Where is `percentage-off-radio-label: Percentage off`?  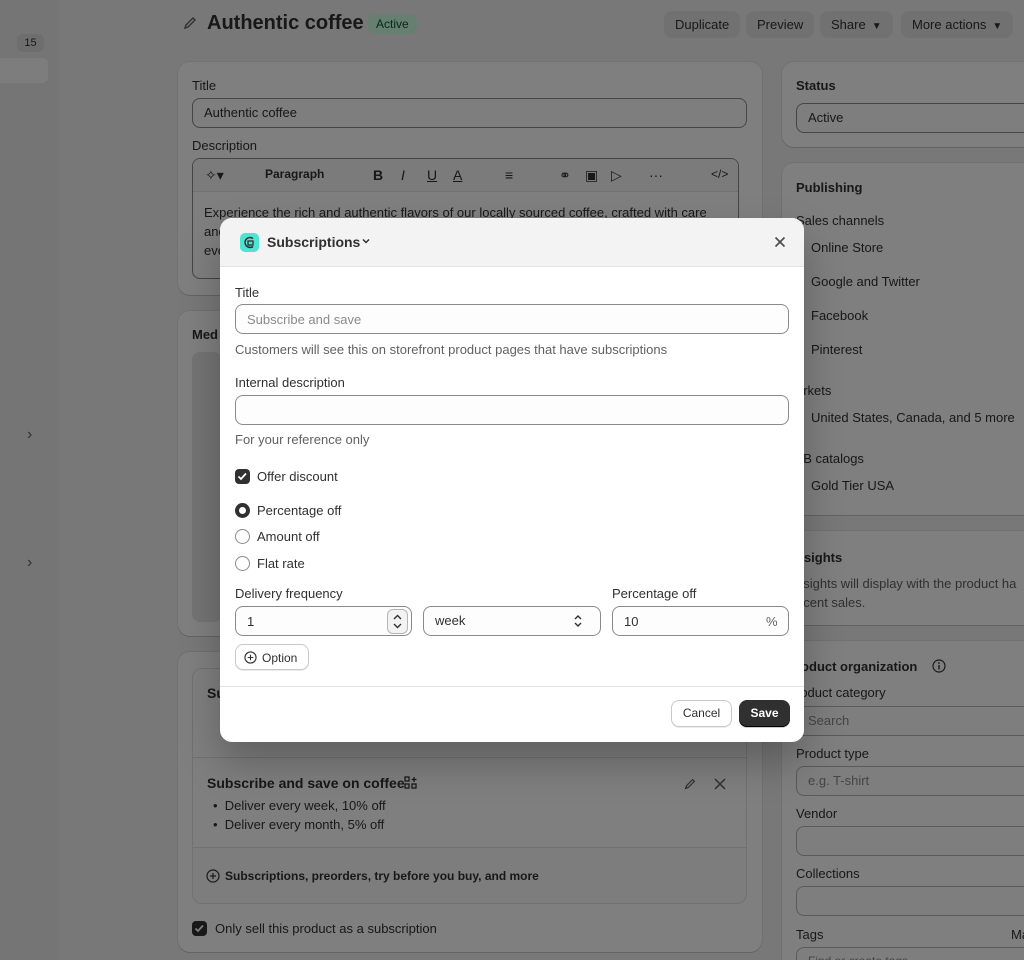
percentage-off-radio-label: Percentage off is located at coordinates (299, 510).